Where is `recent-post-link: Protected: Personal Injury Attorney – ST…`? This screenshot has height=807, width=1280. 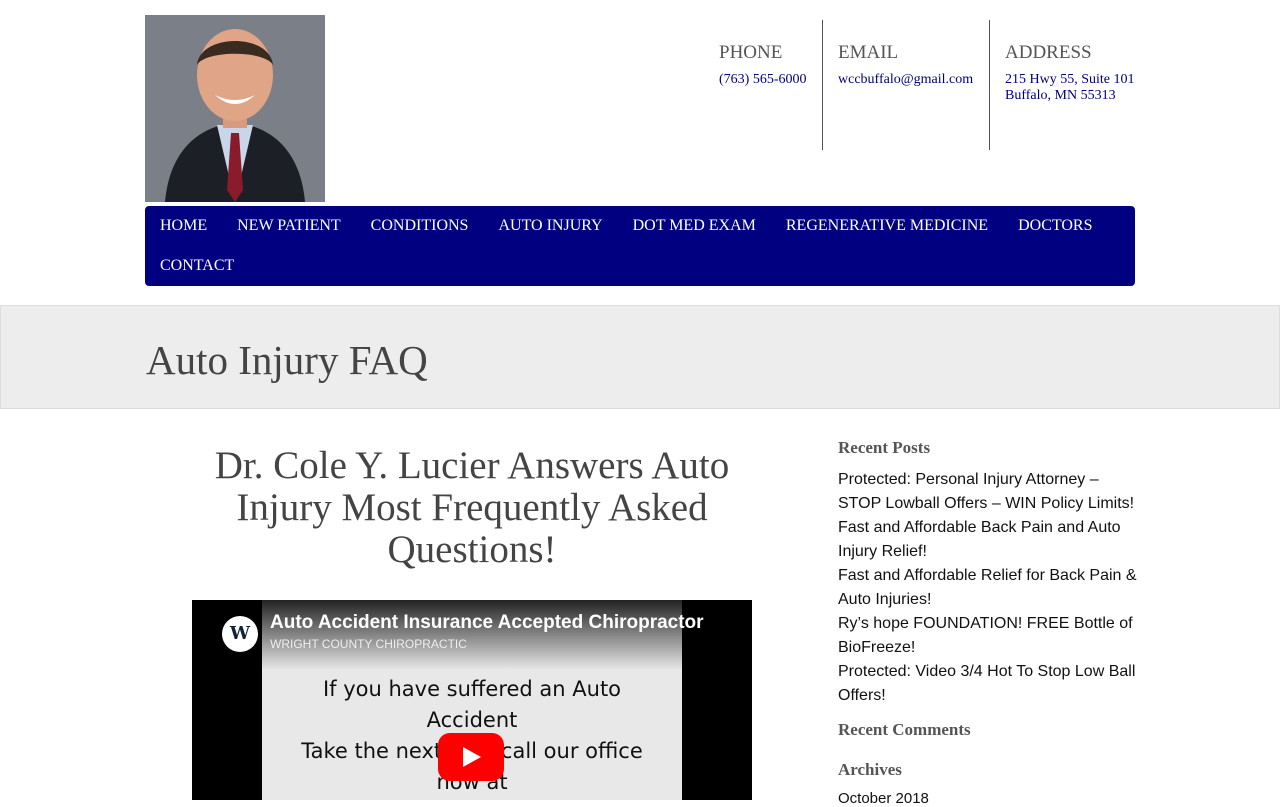
recent-post-link: Protected: Personal Injury Attorney – ST… is located at coordinates (988, 492).